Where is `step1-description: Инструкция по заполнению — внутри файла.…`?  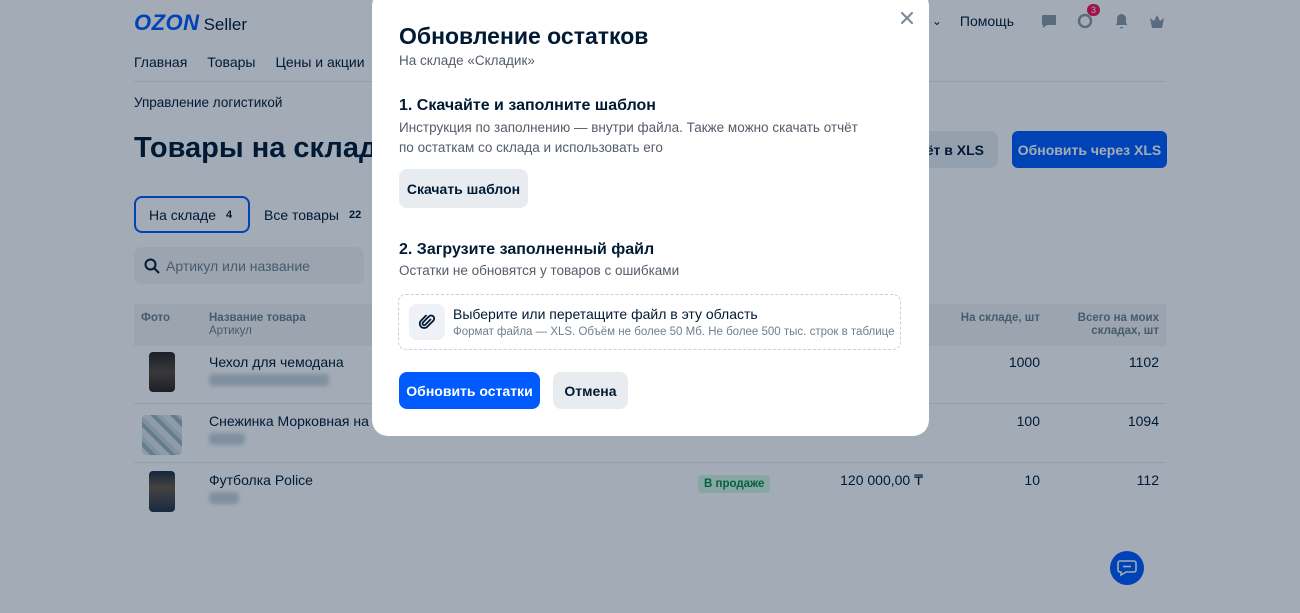 step1-description: Инструкция по заполнению — внутри файла.… is located at coordinates (628, 137).